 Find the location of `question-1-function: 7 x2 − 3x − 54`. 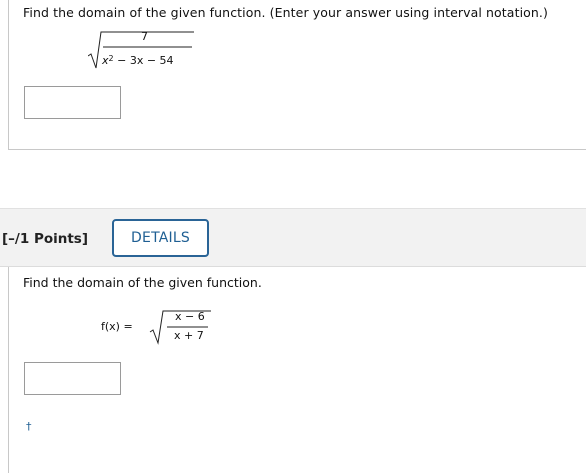

question-1-function: 7 x2 − 3x − 54 is located at coordinates (143, 50).